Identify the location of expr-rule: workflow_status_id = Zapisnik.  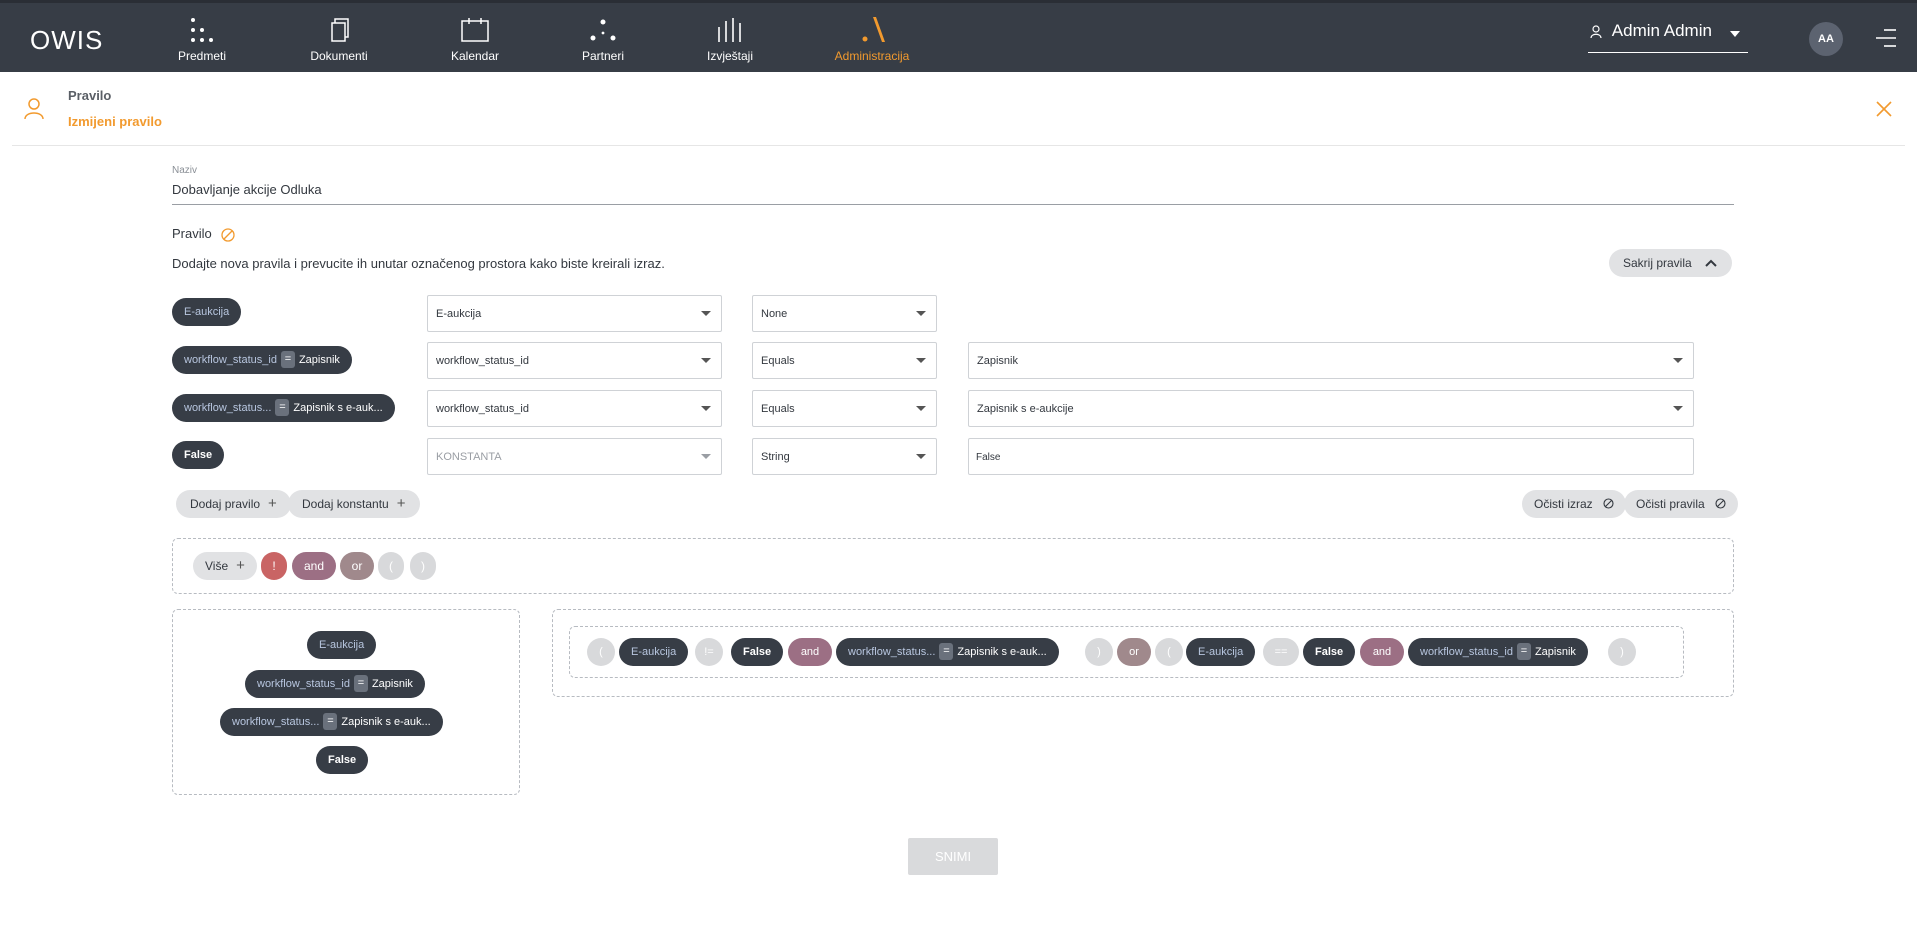
(1498, 652).